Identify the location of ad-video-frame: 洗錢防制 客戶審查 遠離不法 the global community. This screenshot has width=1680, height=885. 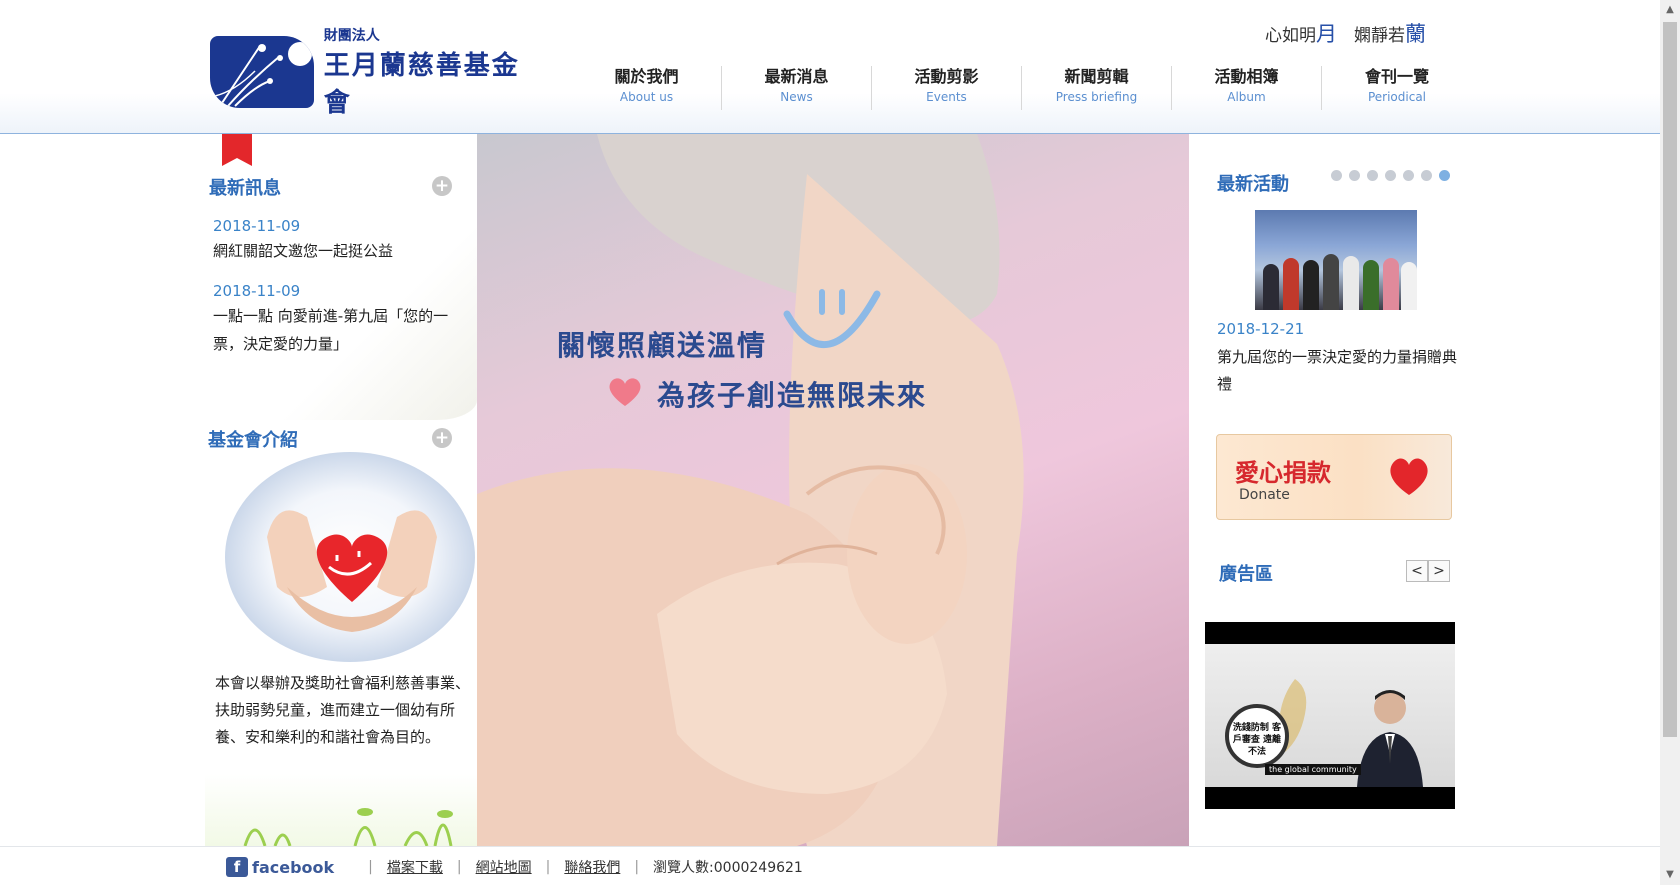
(1330, 715).